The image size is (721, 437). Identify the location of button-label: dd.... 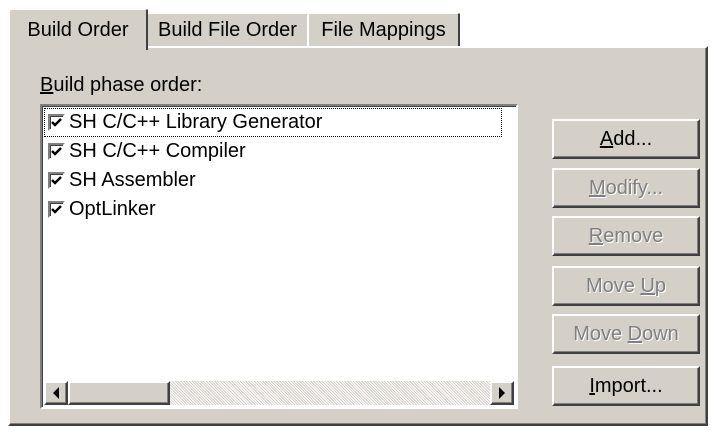
(633, 138).